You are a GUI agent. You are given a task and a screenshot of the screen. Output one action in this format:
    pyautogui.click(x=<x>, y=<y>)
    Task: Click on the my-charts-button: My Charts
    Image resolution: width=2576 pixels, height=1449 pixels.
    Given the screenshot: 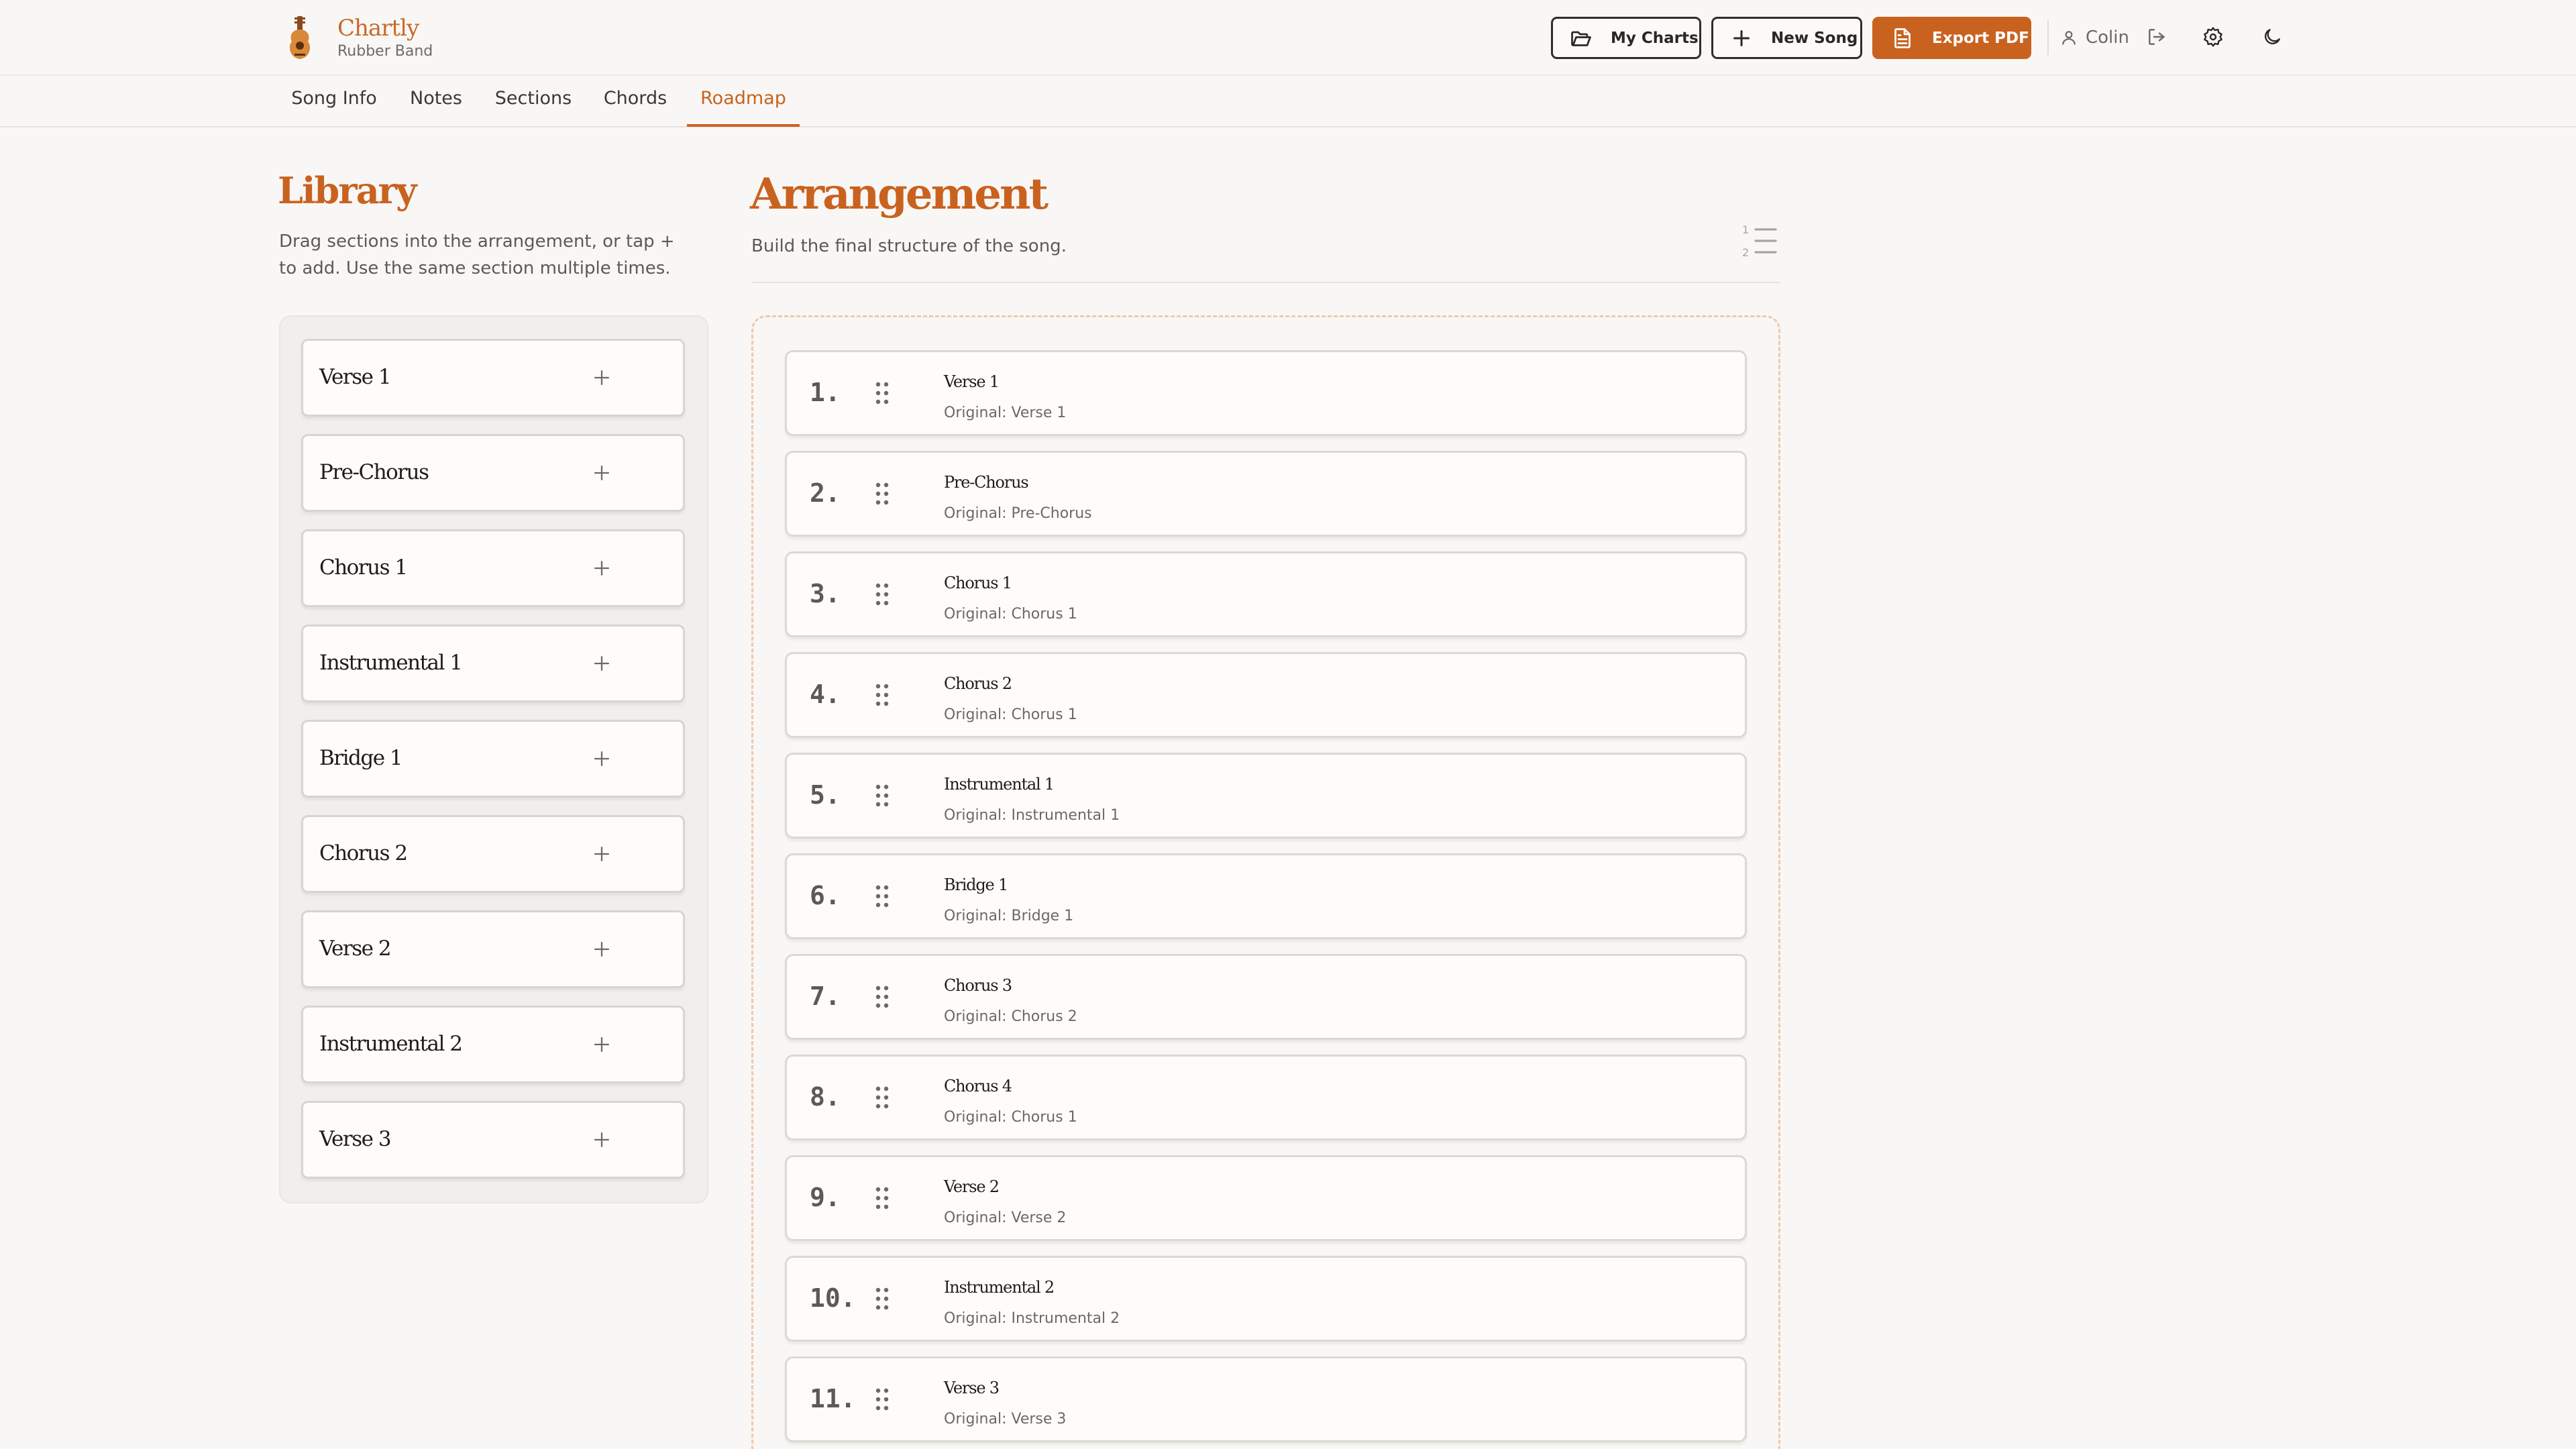 What is the action you would take?
    pyautogui.click(x=1626, y=38)
    